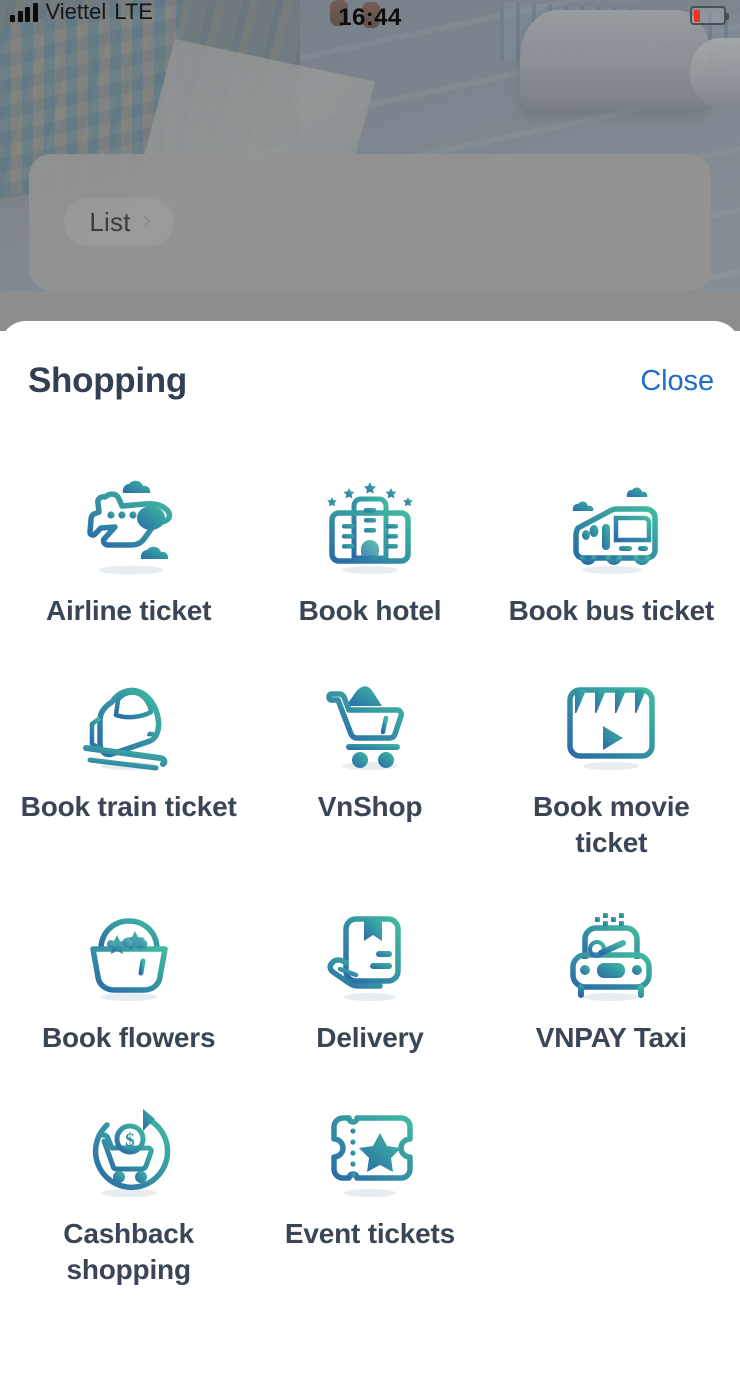 This screenshot has width=740, height=1376. Describe the element at coordinates (110, 221) in the screenshot. I see `list-chip-label: List` at that location.